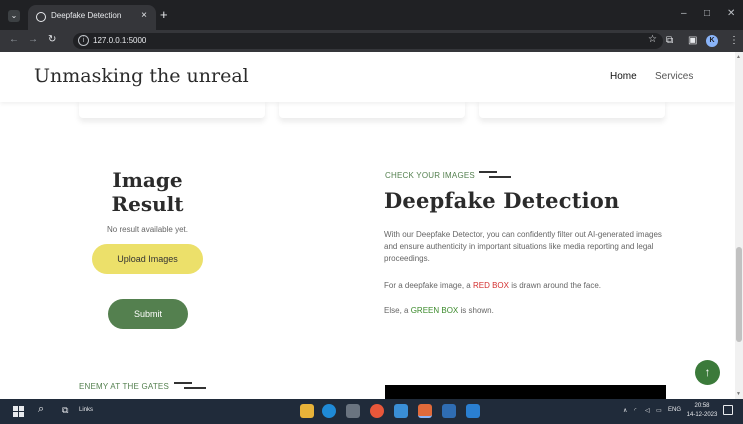 Image resolution: width=743 pixels, height=424 pixels. I want to click on upload-images-button: Upload Images, so click(147, 259).